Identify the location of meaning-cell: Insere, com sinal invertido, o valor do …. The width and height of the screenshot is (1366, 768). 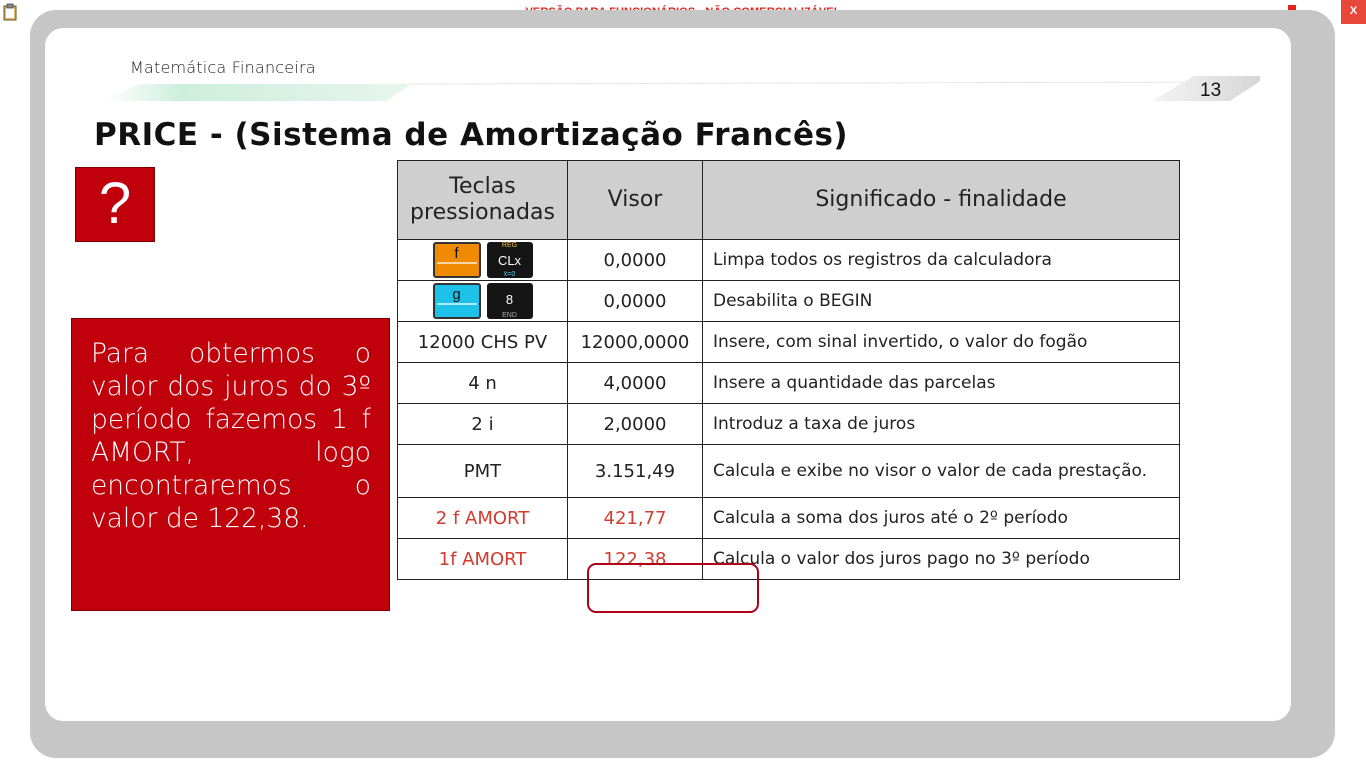
(941, 342).